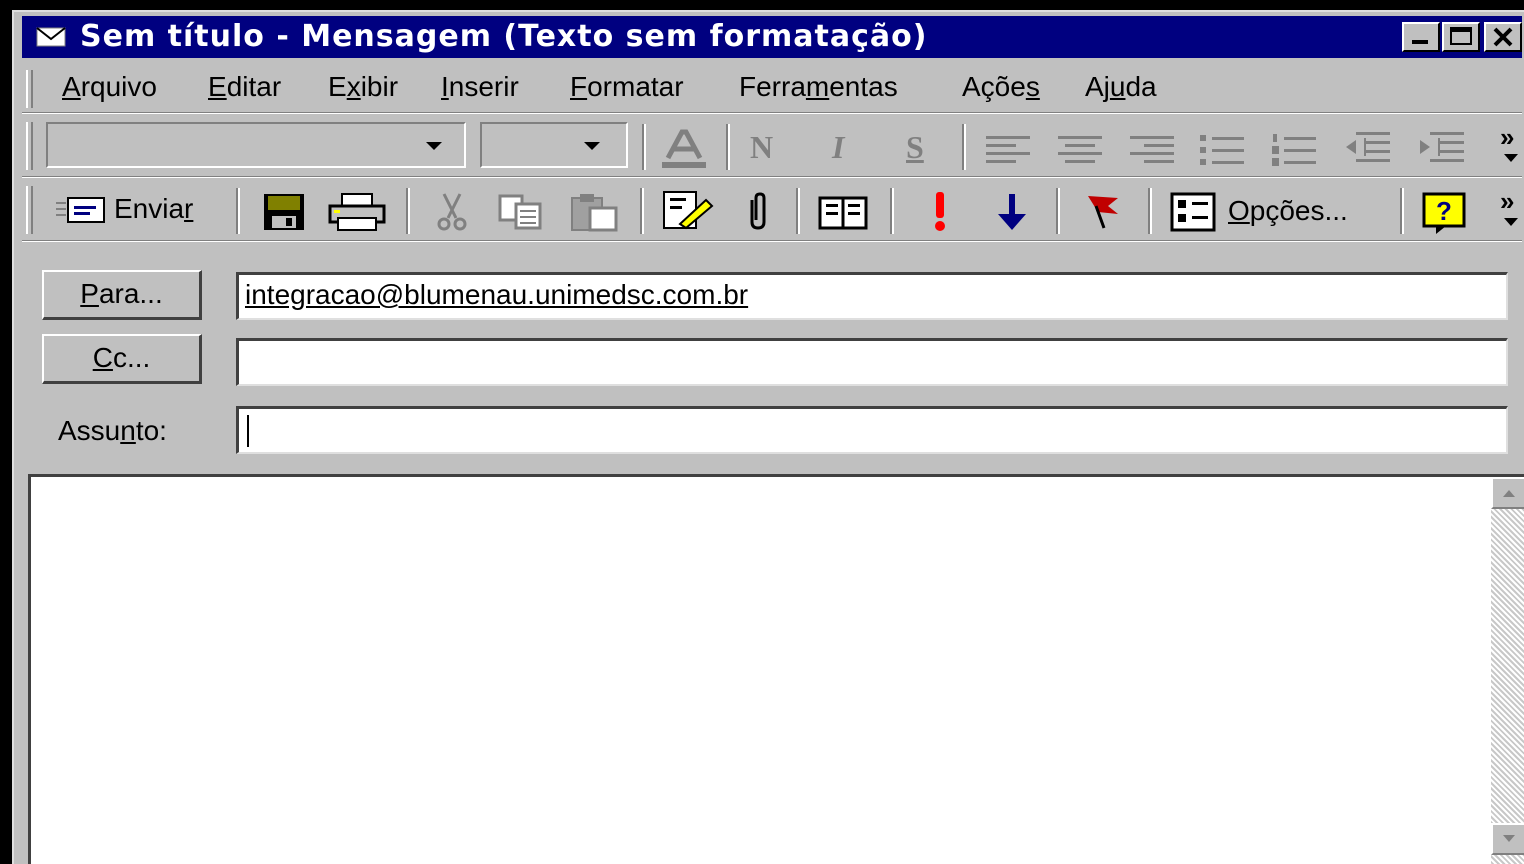 The image size is (1524, 864). What do you see at coordinates (758, 212) in the screenshot?
I see `paperclip-icon` at bounding box center [758, 212].